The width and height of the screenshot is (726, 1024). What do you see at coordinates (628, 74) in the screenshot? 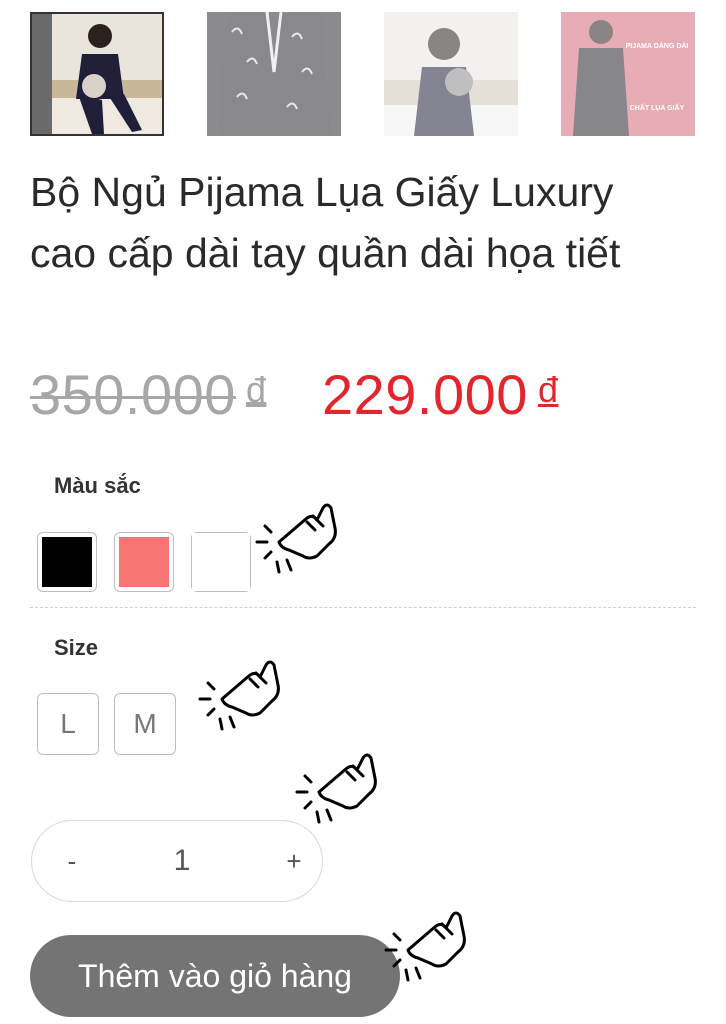
I see `product-thumbnail-4: PIJAMA DÁNG DÀI CHẤT LỤA GIẤY` at bounding box center [628, 74].